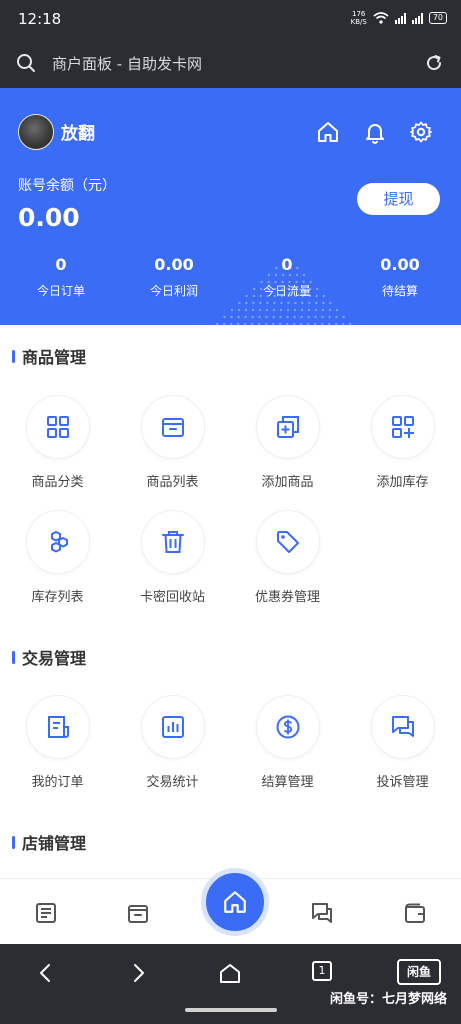 The height and width of the screenshot is (1024, 461). Describe the element at coordinates (287, 482) in the screenshot. I see `tile-label: 添加商品` at that location.